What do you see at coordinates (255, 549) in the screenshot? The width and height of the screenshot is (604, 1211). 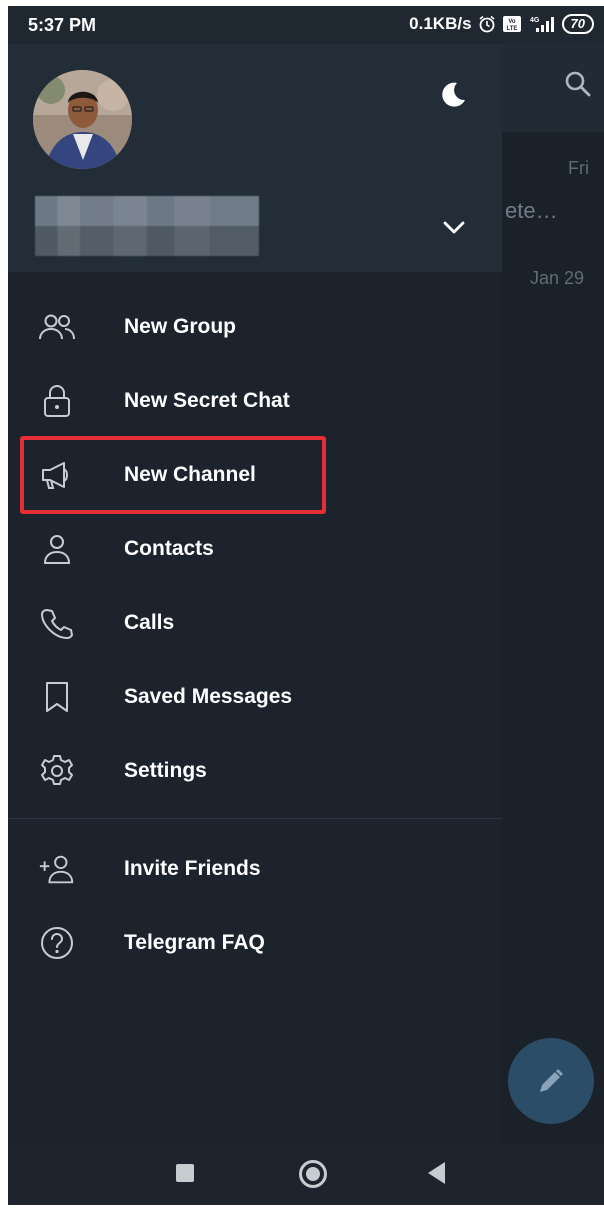 I see `menu-item-contacts: Contacts` at bounding box center [255, 549].